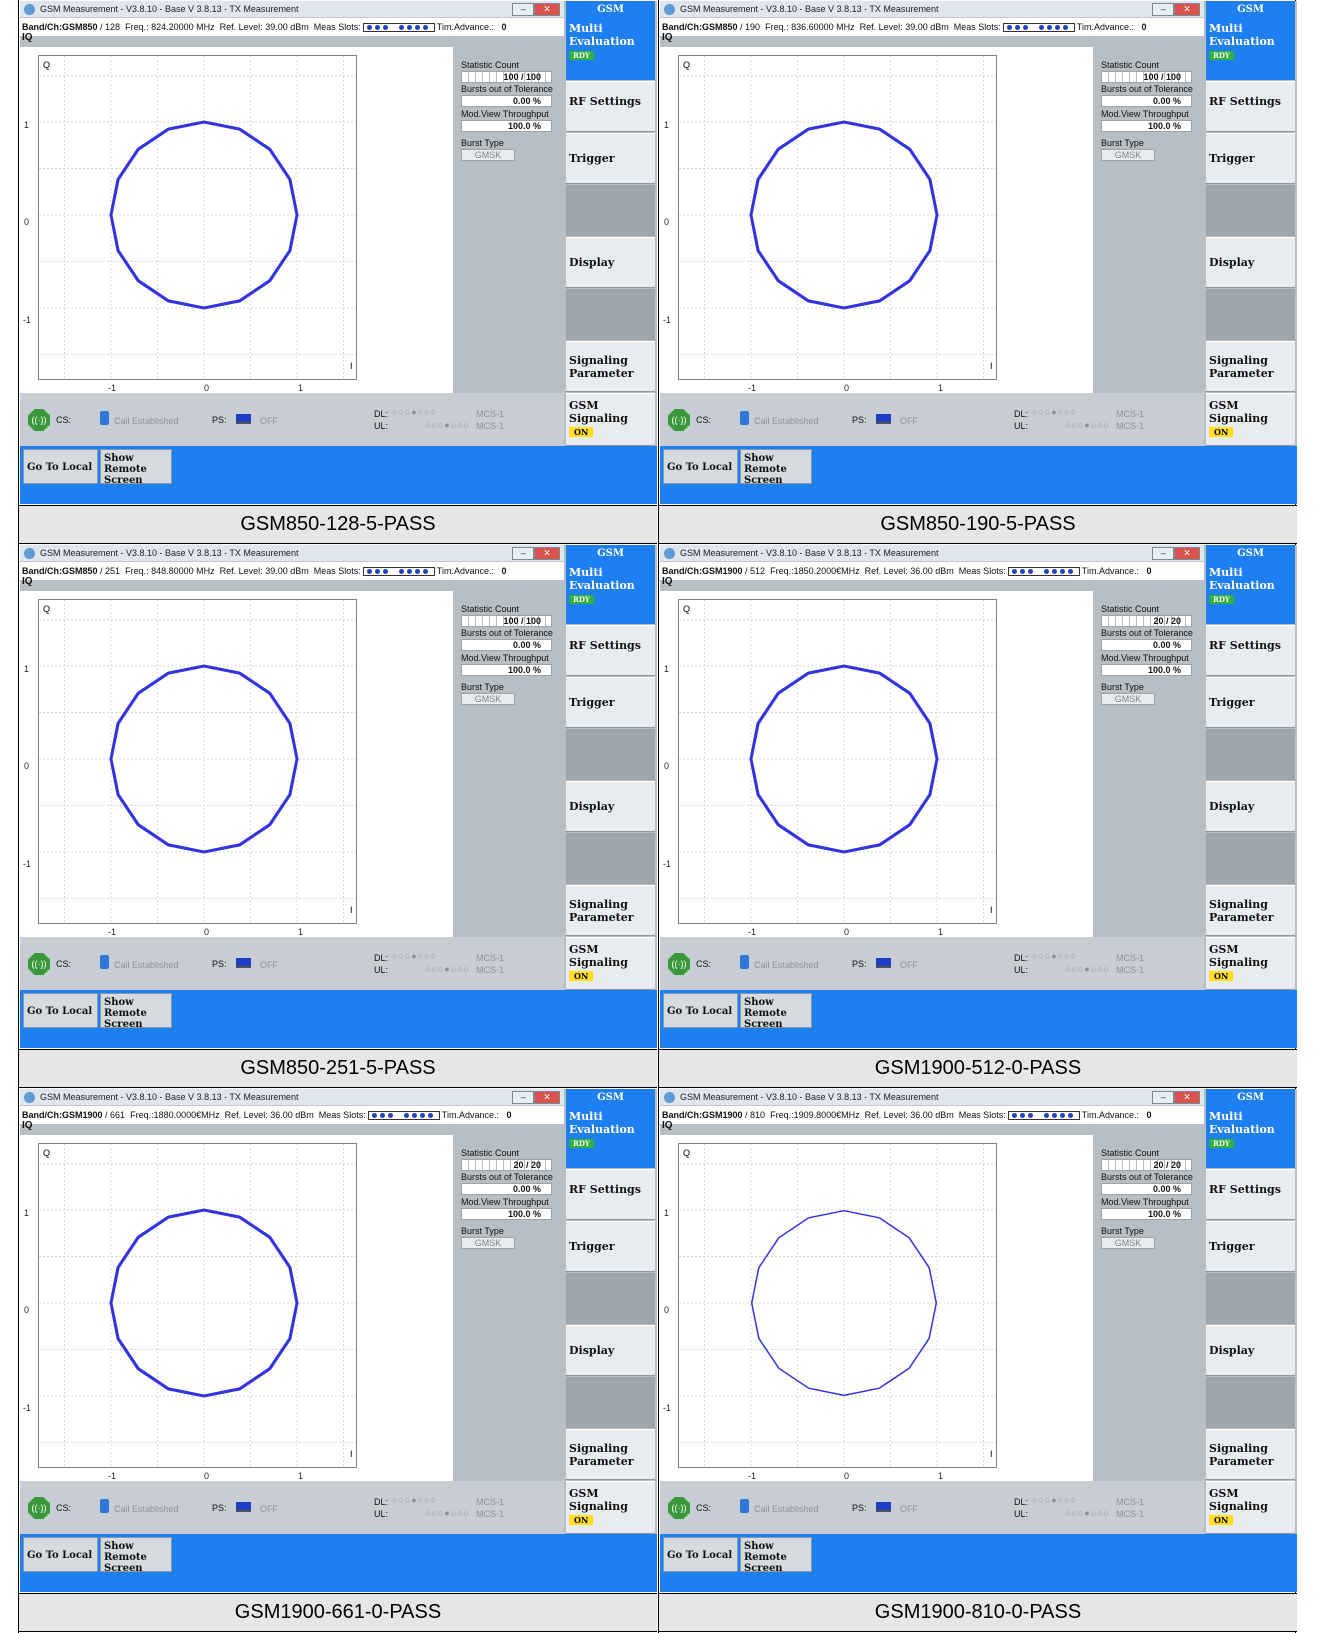 This screenshot has width=1318, height=1633. I want to click on throughput-label: Mod.View Throughput, so click(505, 114).